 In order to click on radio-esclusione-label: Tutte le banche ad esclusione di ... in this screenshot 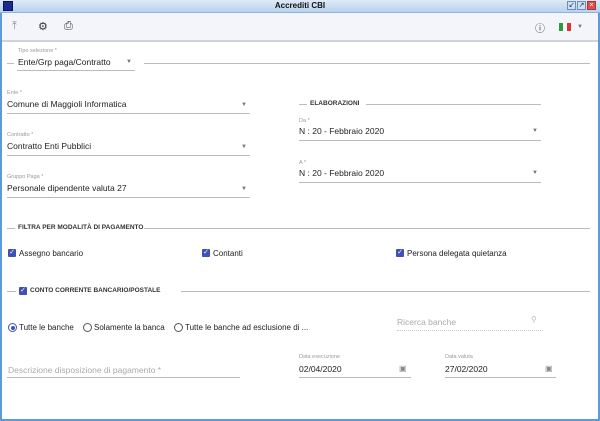, I will do `click(247, 327)`.